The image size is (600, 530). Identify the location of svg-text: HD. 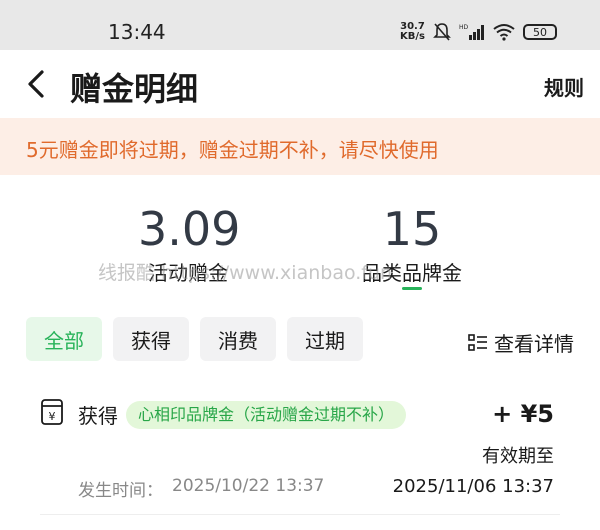
(464, 27).